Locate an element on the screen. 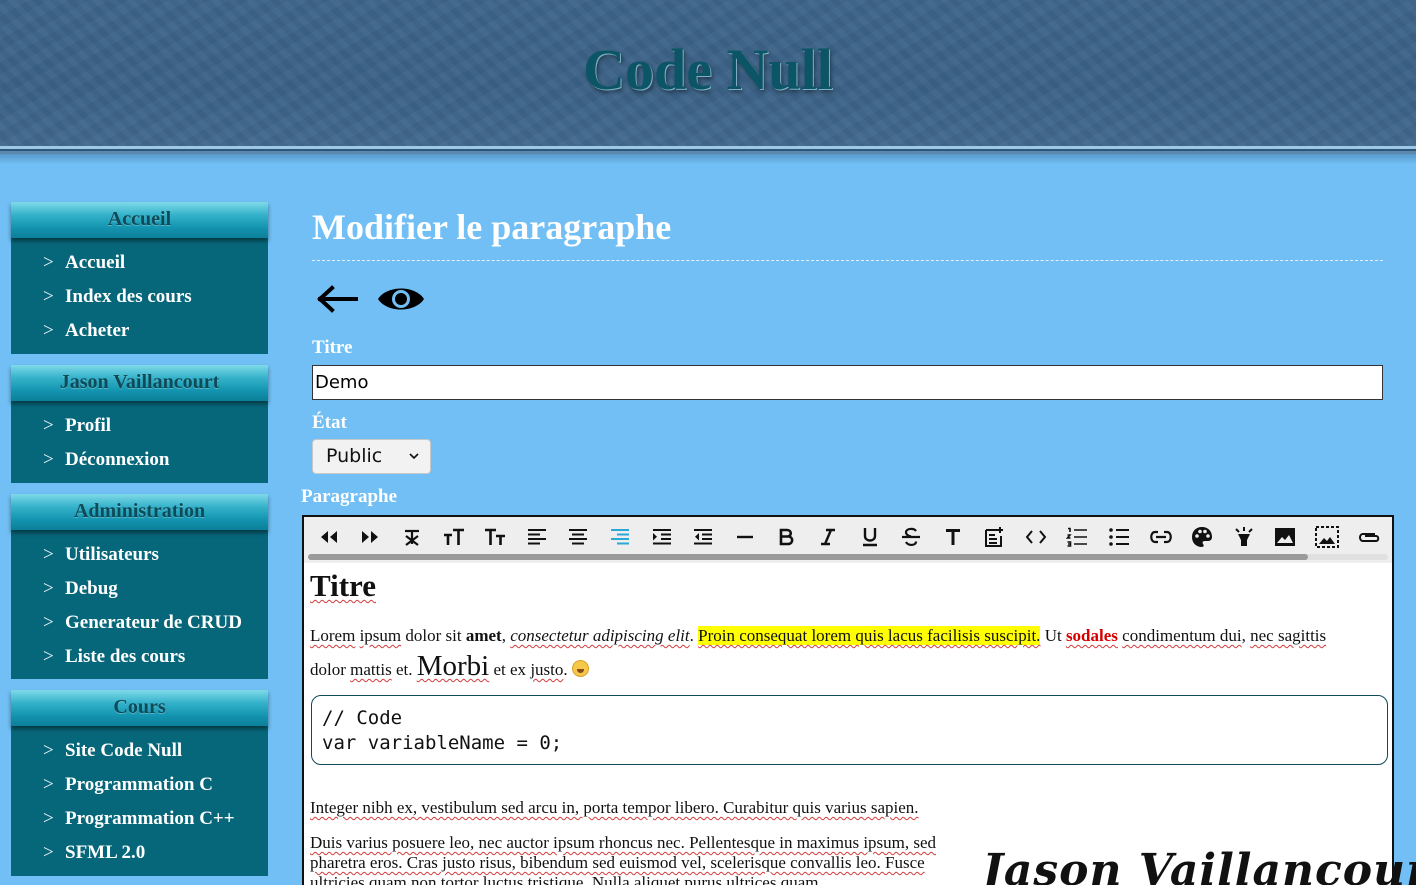  menu-item-label: SFML 2.0 is located at coordinates (105, 852).